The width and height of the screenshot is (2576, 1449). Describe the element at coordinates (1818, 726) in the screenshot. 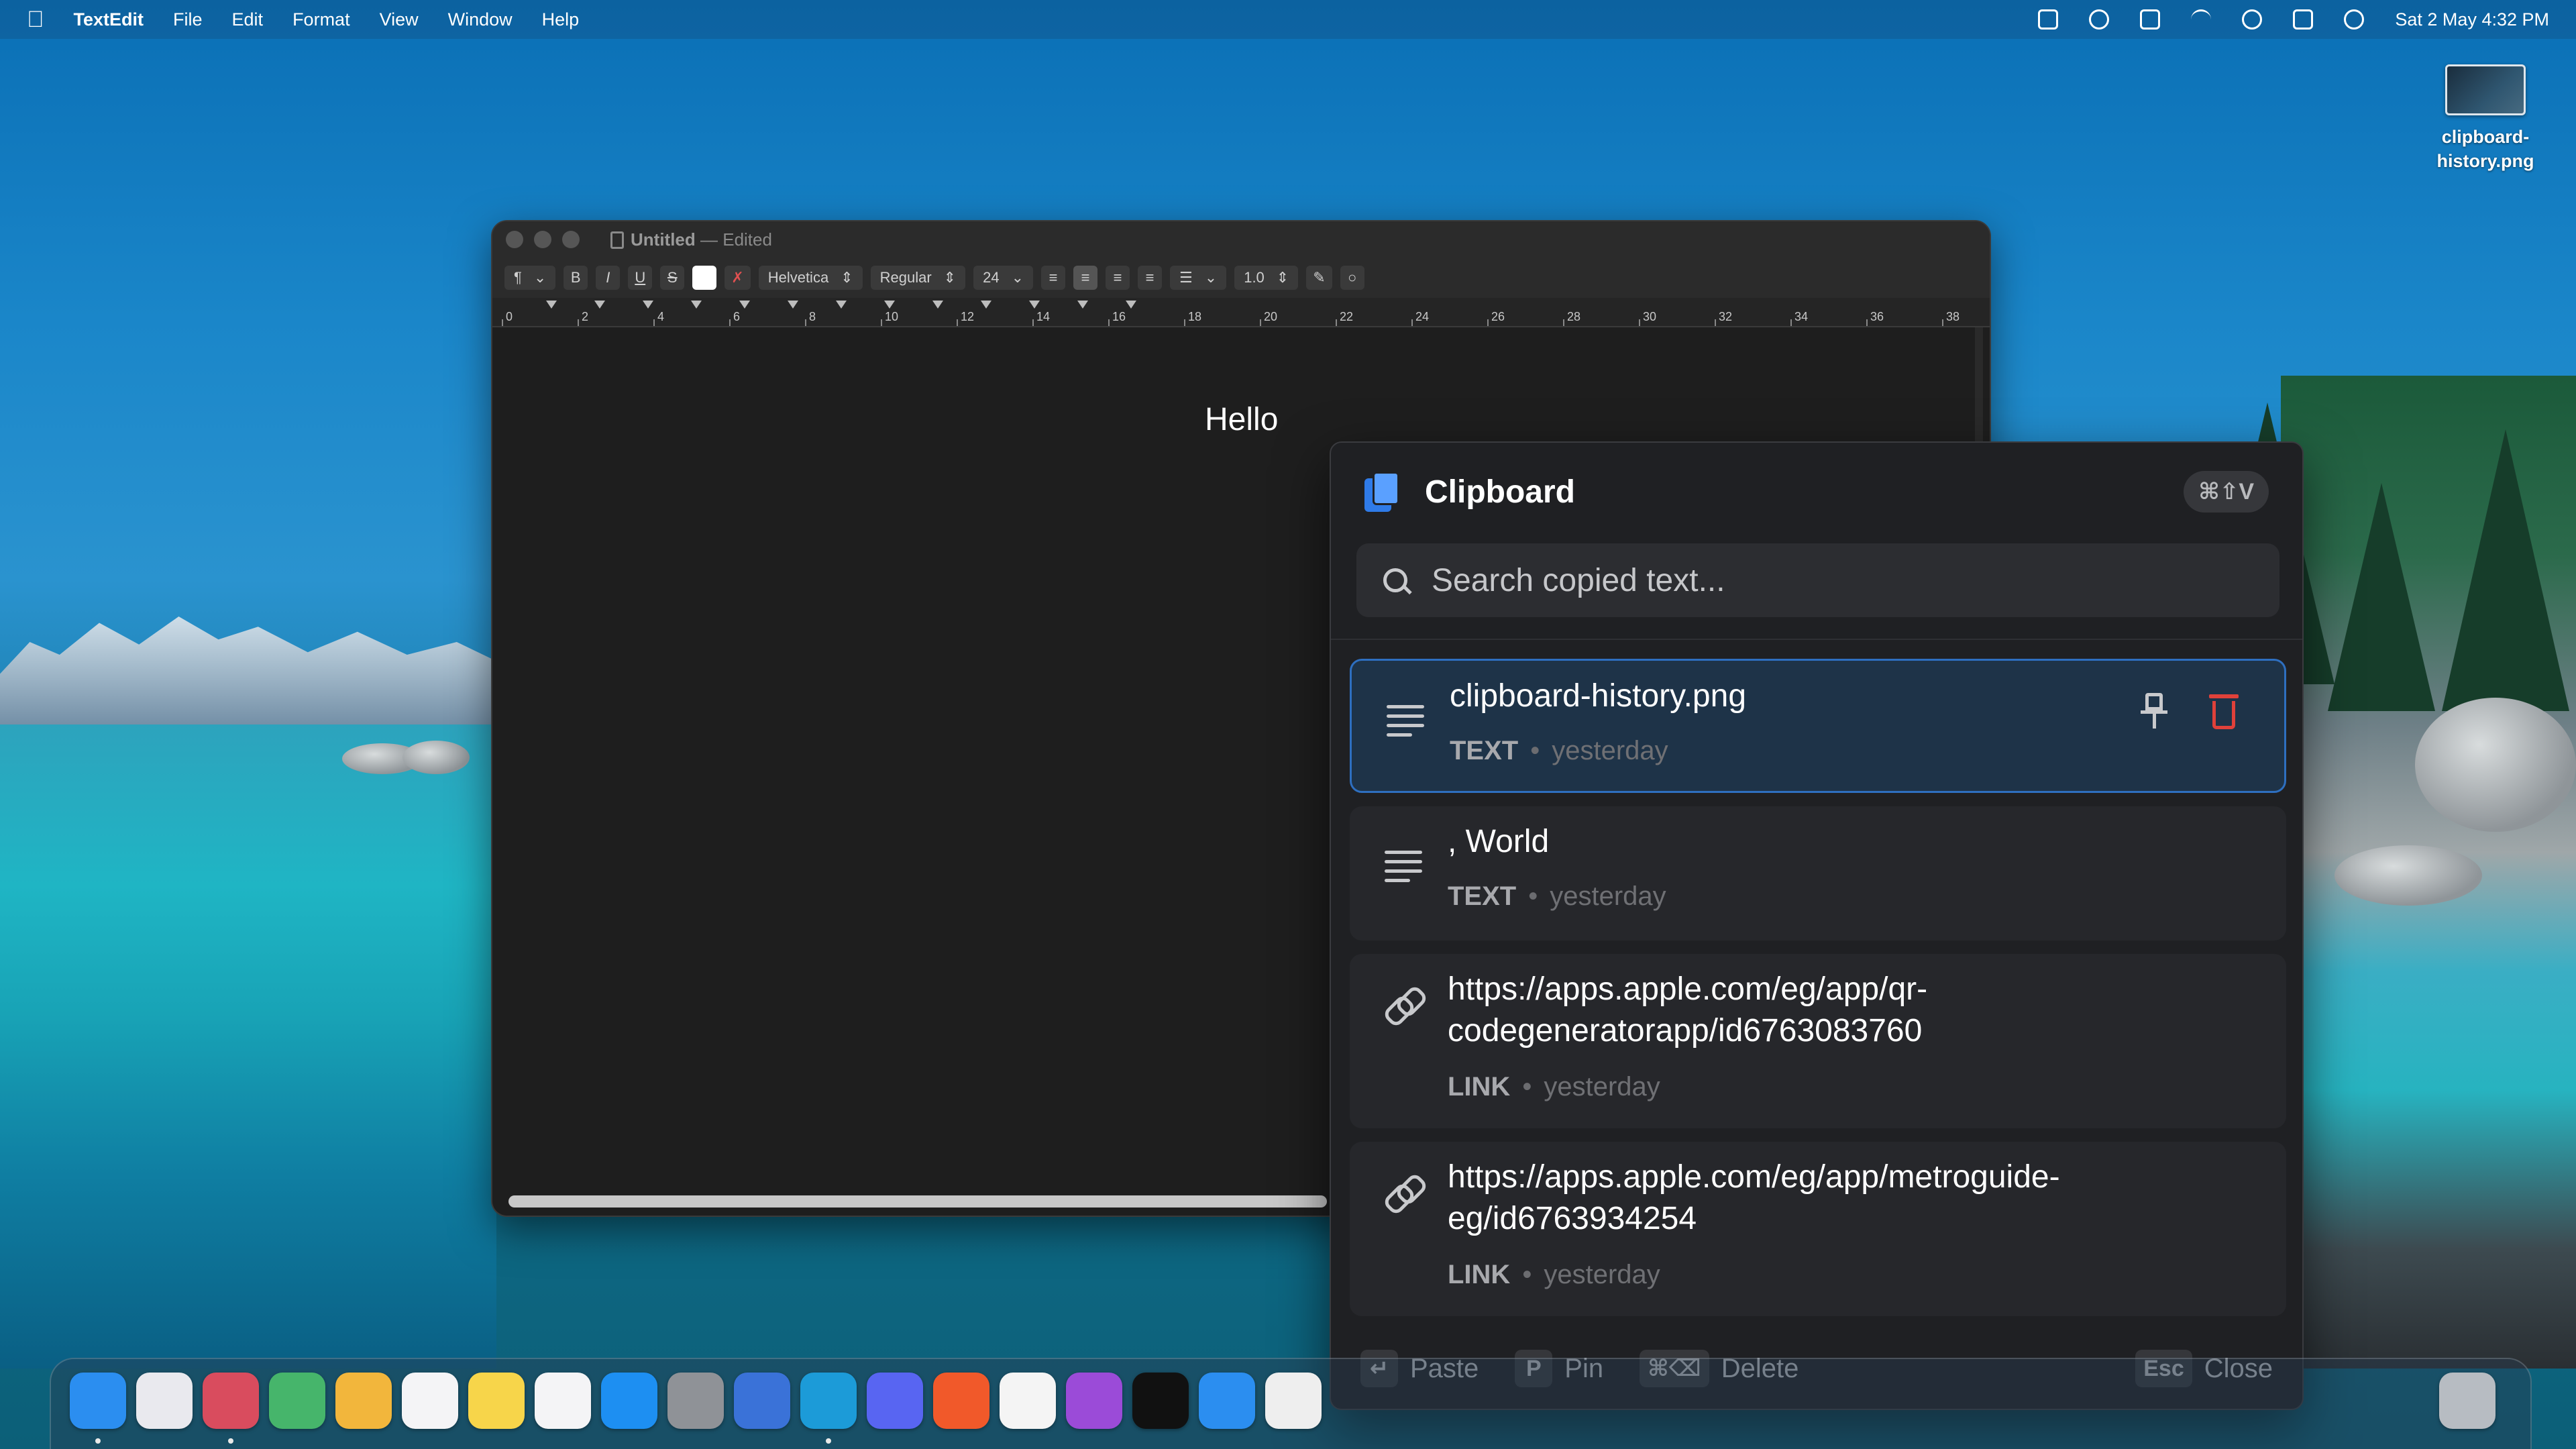

I see `clipboard-item: clipboard-history.png TEXT • yesterday` at that location.